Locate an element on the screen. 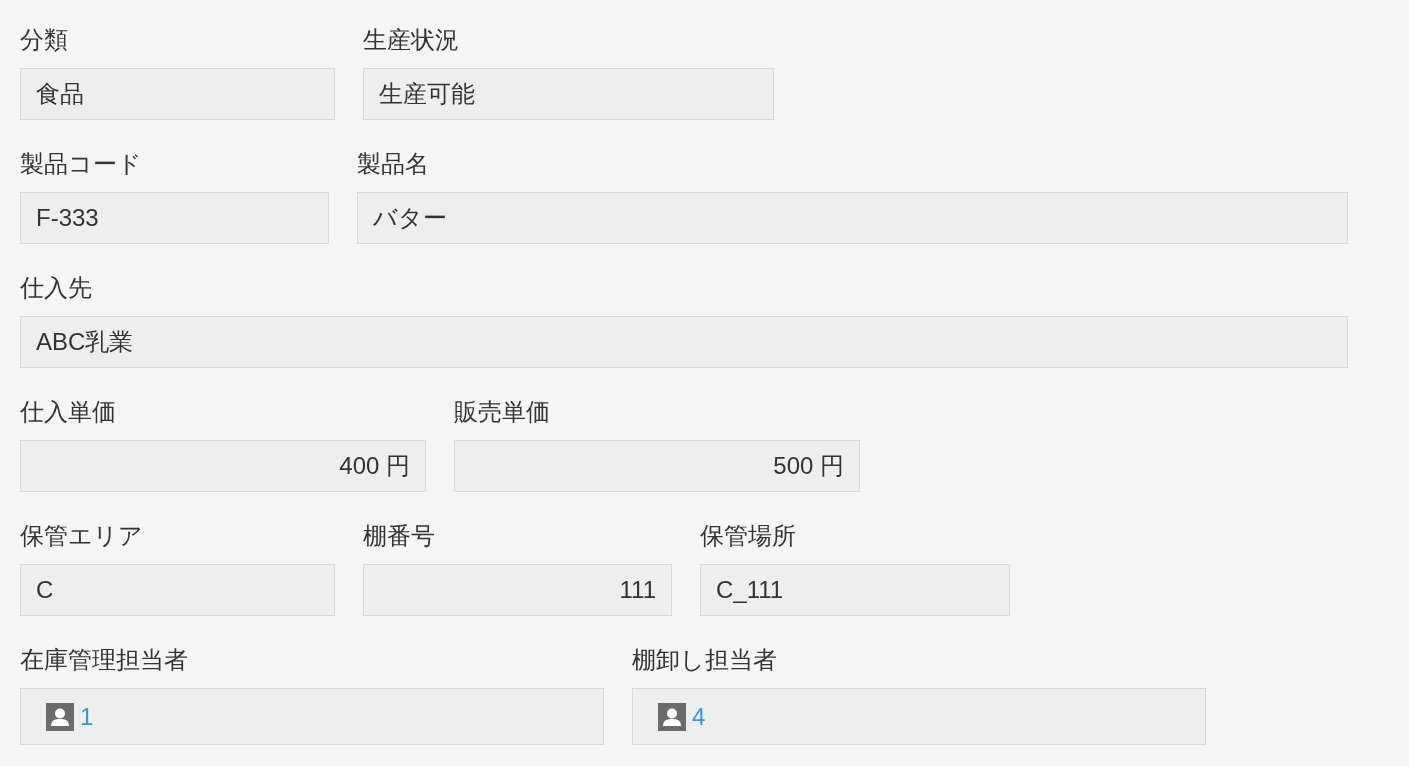  user-link: 1 is located at coordinates (87, 716).